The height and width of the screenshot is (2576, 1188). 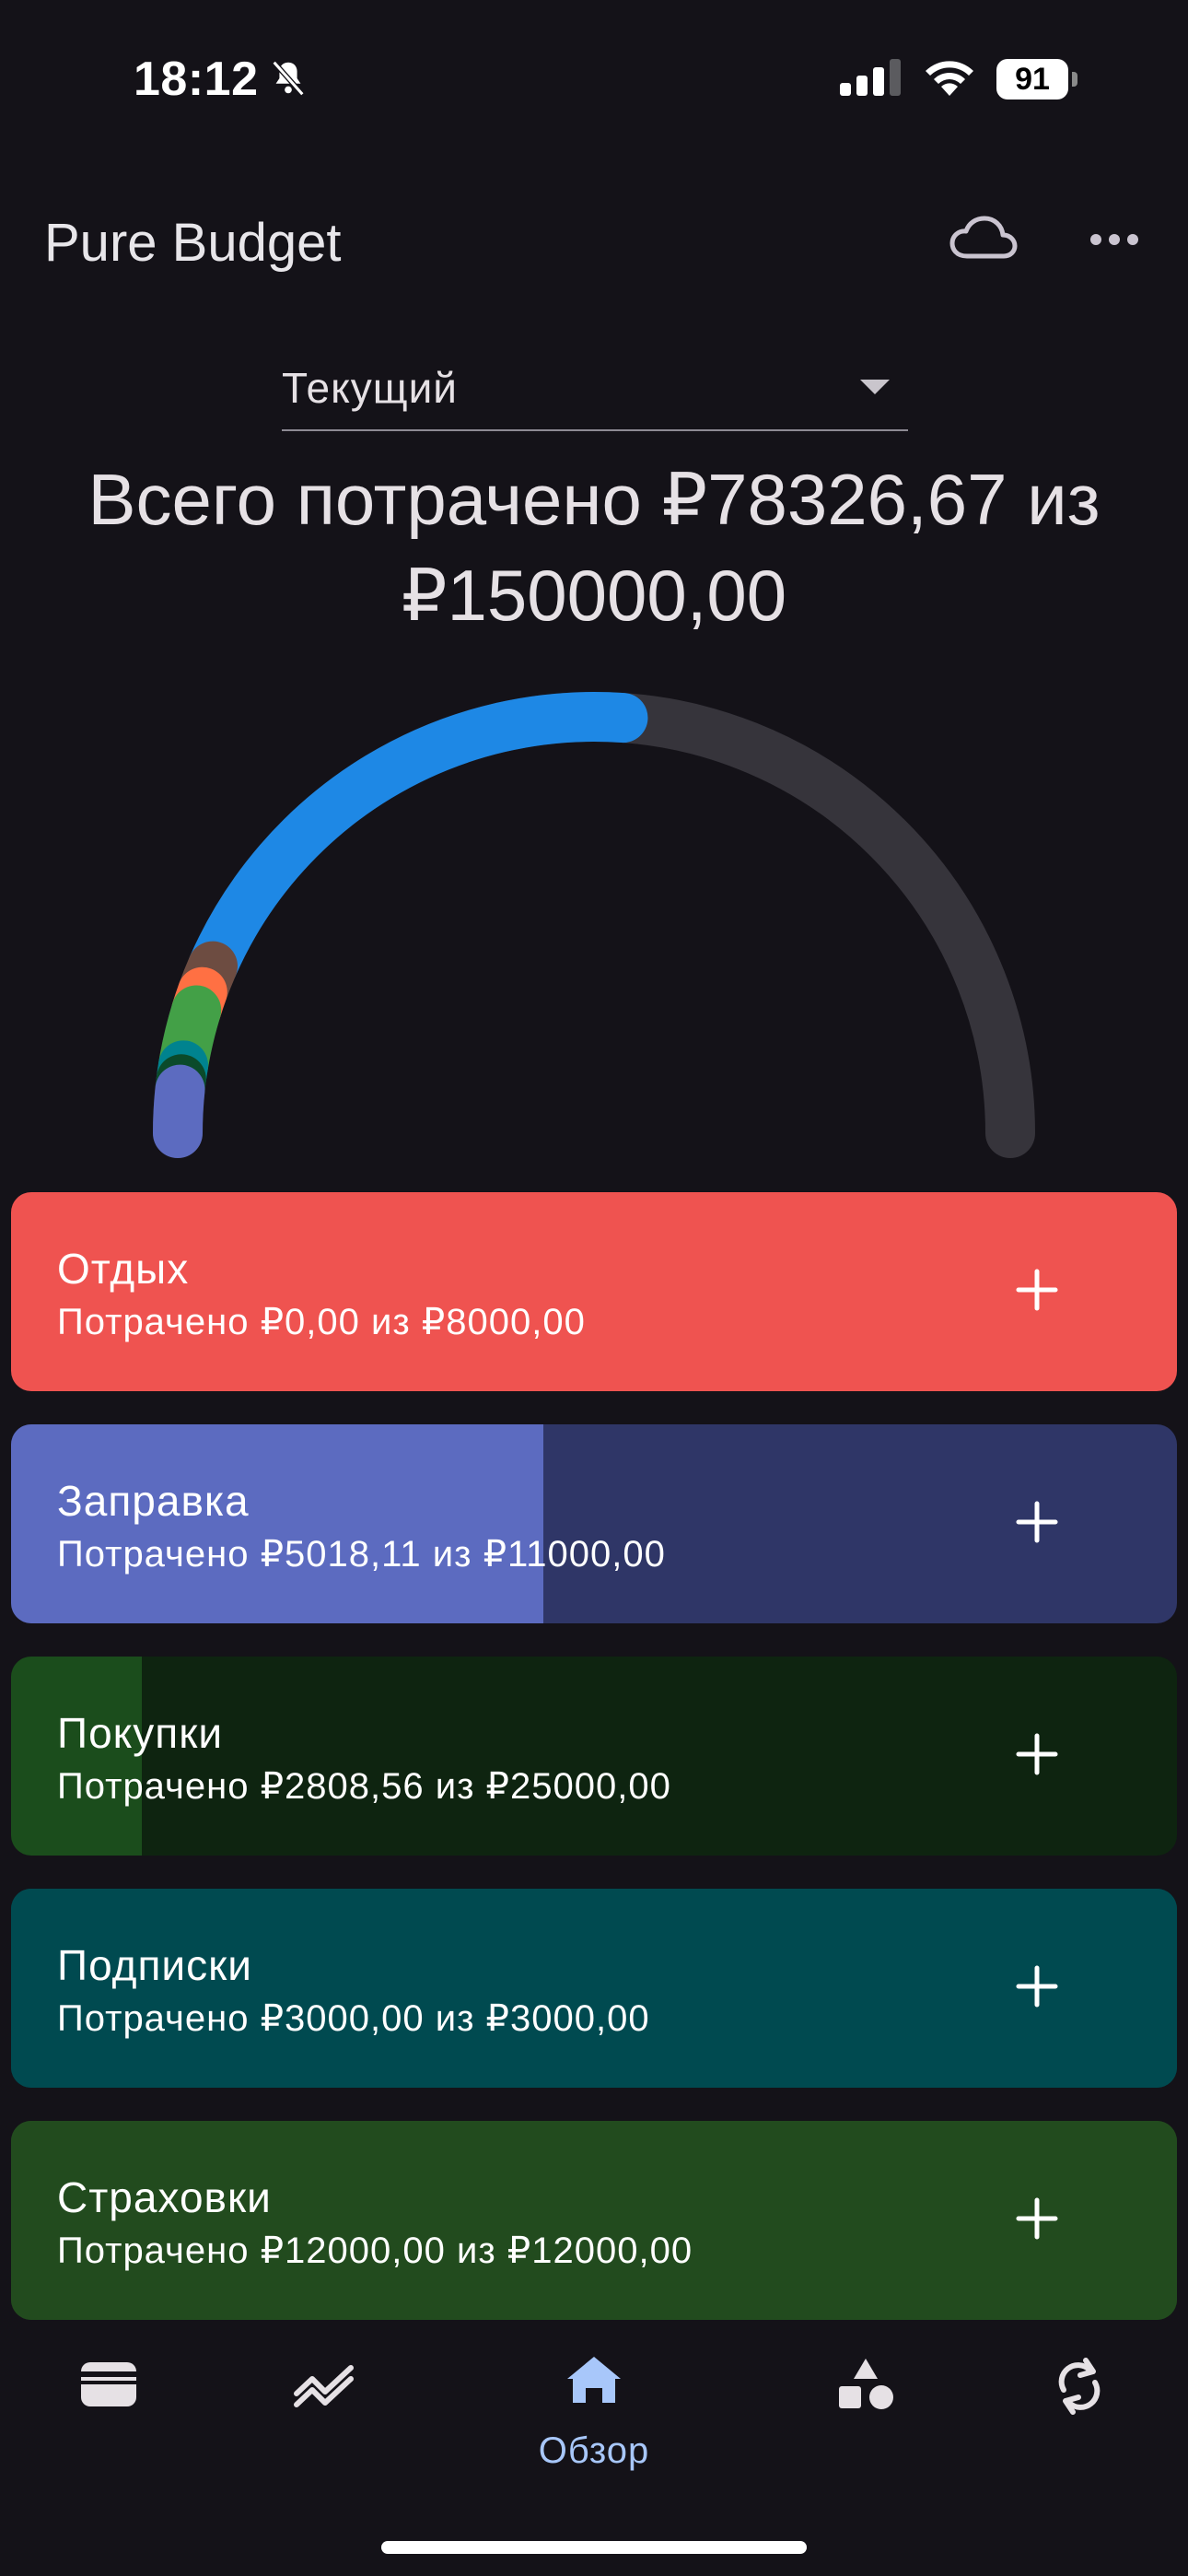 What do you see at coordinates (594, 547) in the screenshot?
I see `total-spent-summary: Всего потрачено ₽78326,67 из ₽150000,00` at bounding box center [594, 547].